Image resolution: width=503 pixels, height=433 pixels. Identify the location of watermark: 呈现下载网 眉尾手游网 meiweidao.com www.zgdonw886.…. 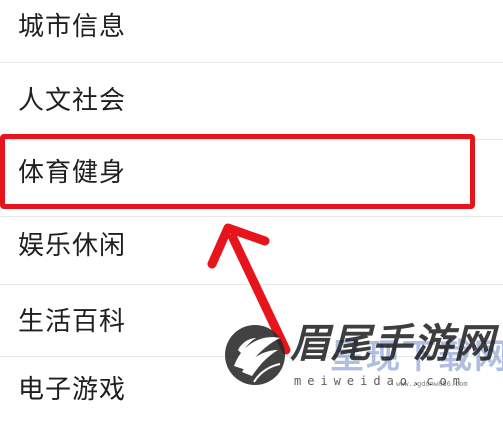
(361, 357).